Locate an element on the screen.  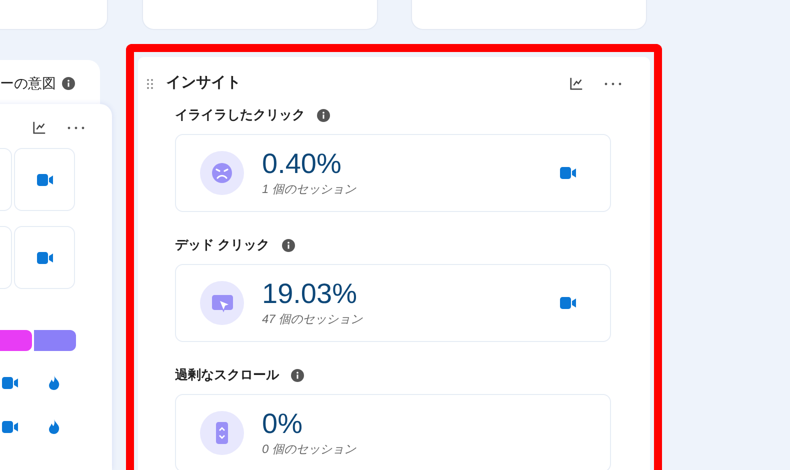
metric-label: イライラしたクリック is located at coordinates (240, 115).